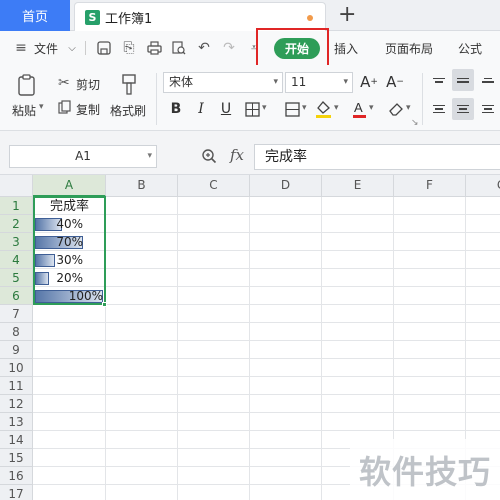  Describe the element at coordinates (488, 80) in the screenshot. I see `align-bottom-button` at that location.